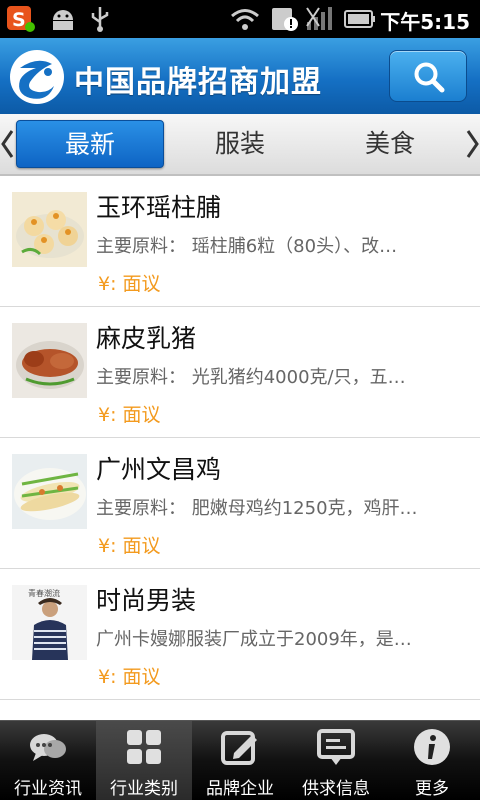 This screenshot has height=800, width=480. What do you see at coordinates (359, 19) in the screenshot?
I see `battery-icon` at bounding box center [359, 19].